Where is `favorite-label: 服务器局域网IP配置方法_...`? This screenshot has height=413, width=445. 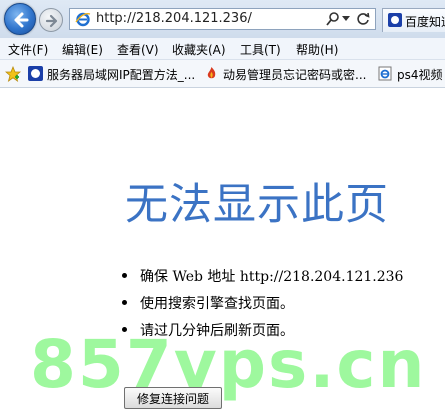
favorite-label: 服务器局域网IP配置方法_... is located at coordinates (121, 75).